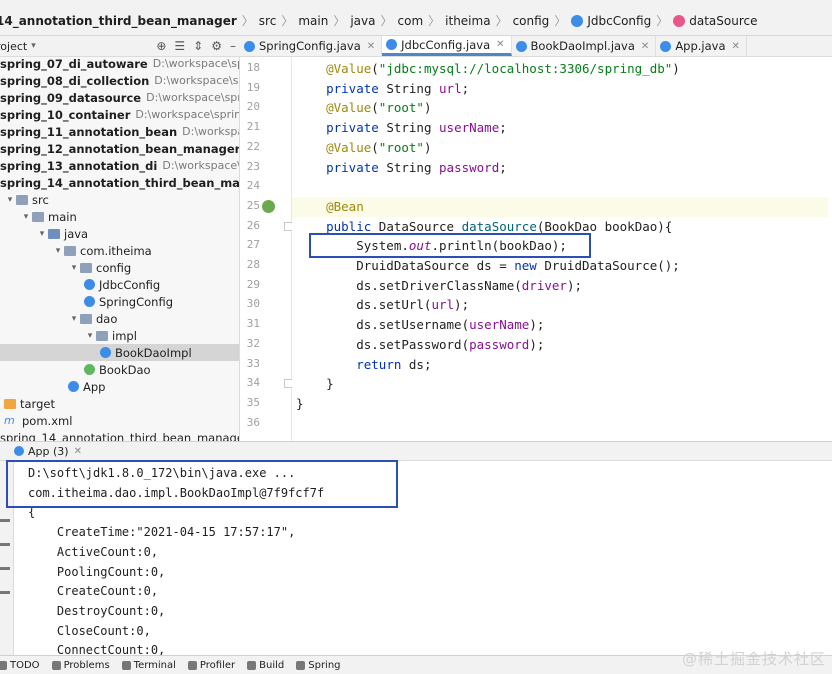 The image size is (832, 674). I want to click on breadcrumb-label: itheima, so click(468, 20).